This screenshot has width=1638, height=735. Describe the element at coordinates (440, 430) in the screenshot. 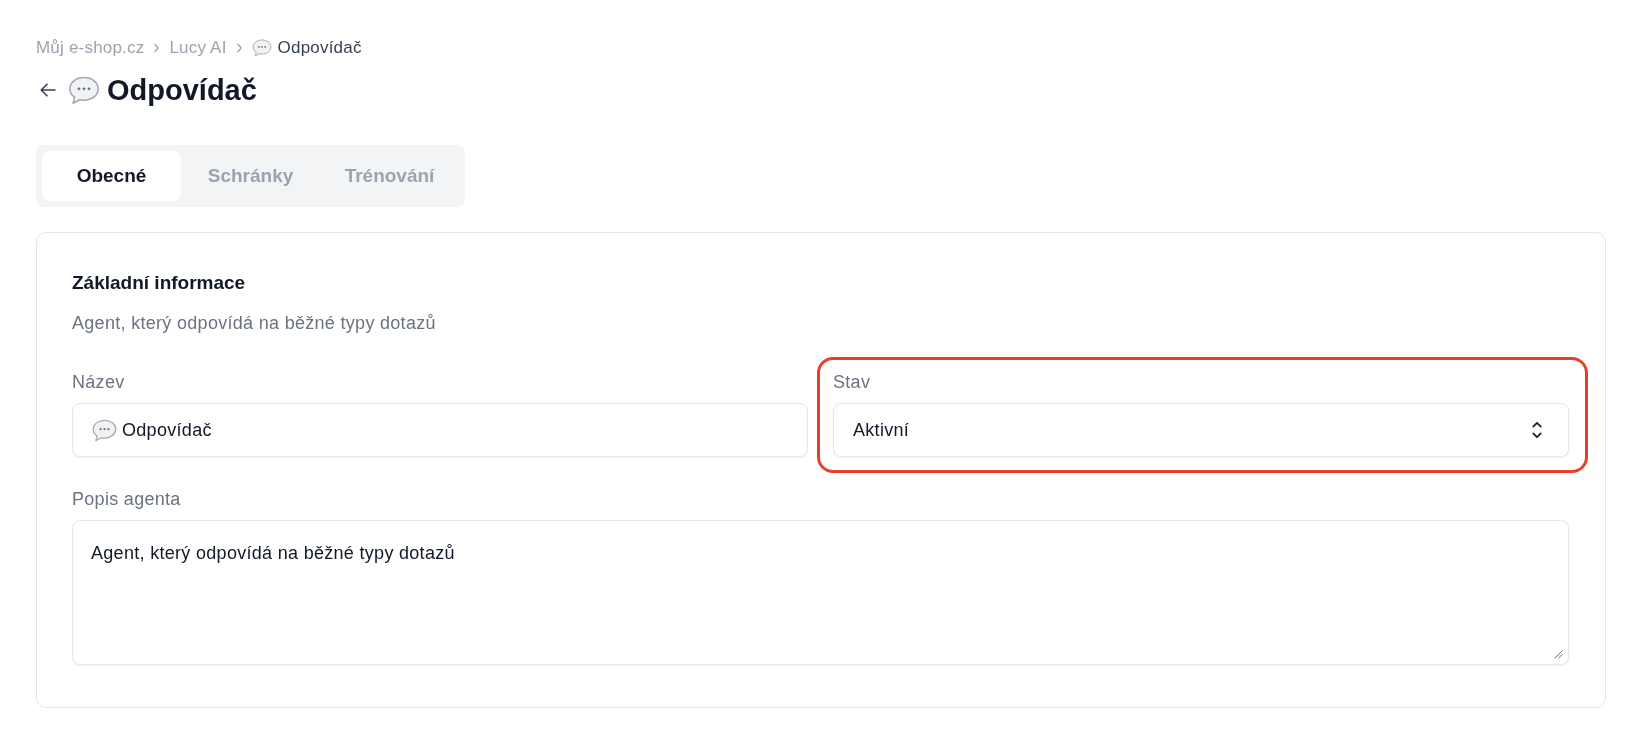

I see `name-field: Odpovídač` at that location.